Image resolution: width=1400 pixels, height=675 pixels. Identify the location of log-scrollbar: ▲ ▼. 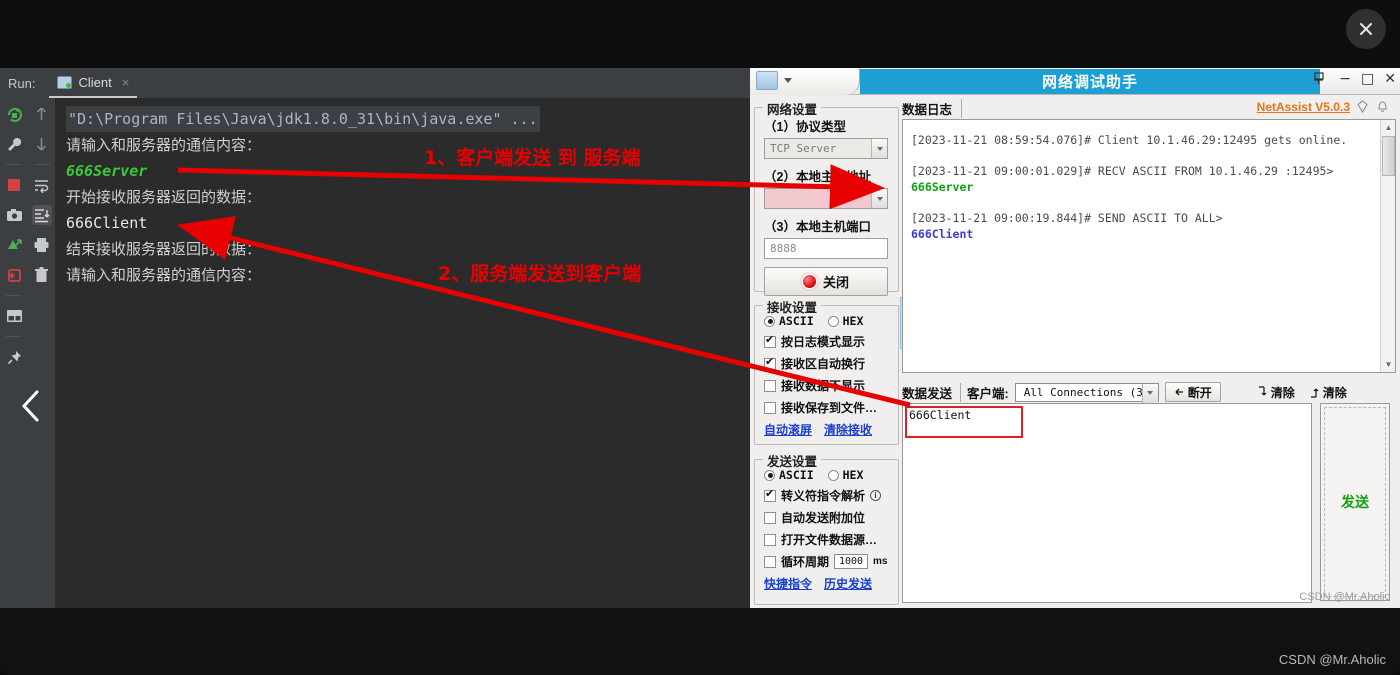
(1387, 246).